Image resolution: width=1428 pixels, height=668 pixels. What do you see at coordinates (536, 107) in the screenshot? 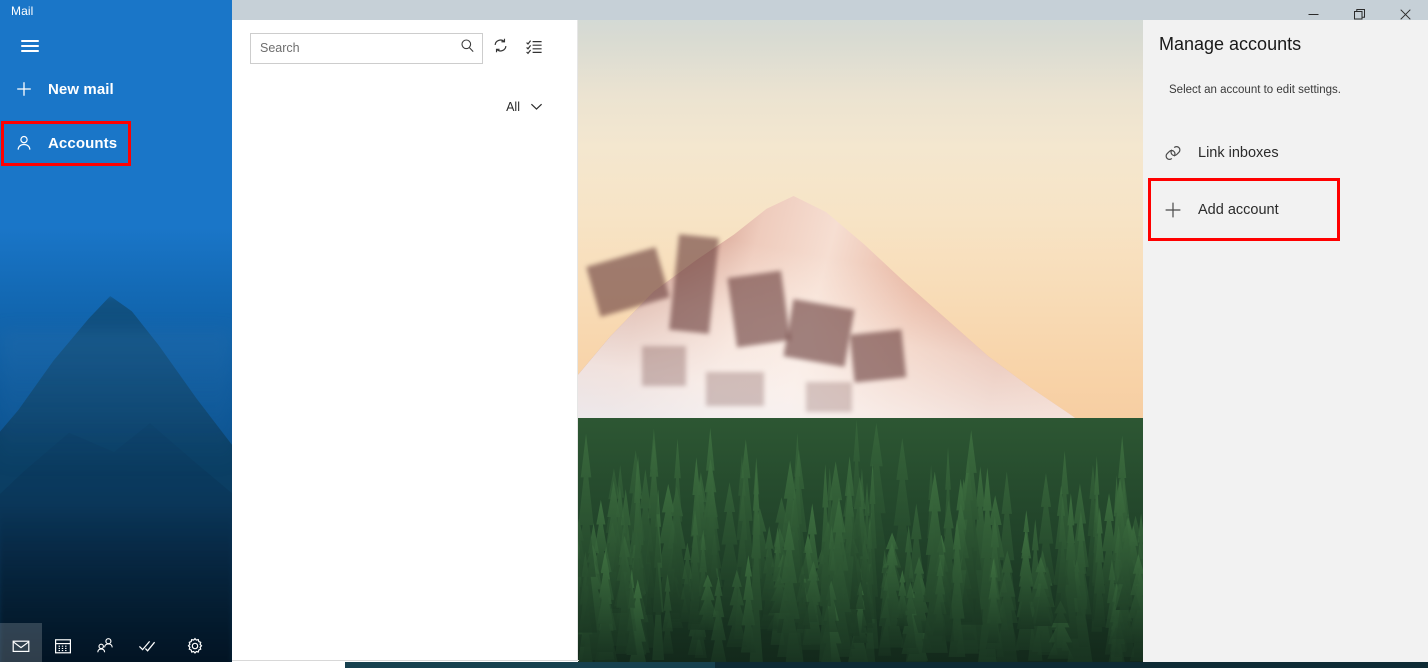
I see `chevron-down-icon` at bounding box center [536, 107].